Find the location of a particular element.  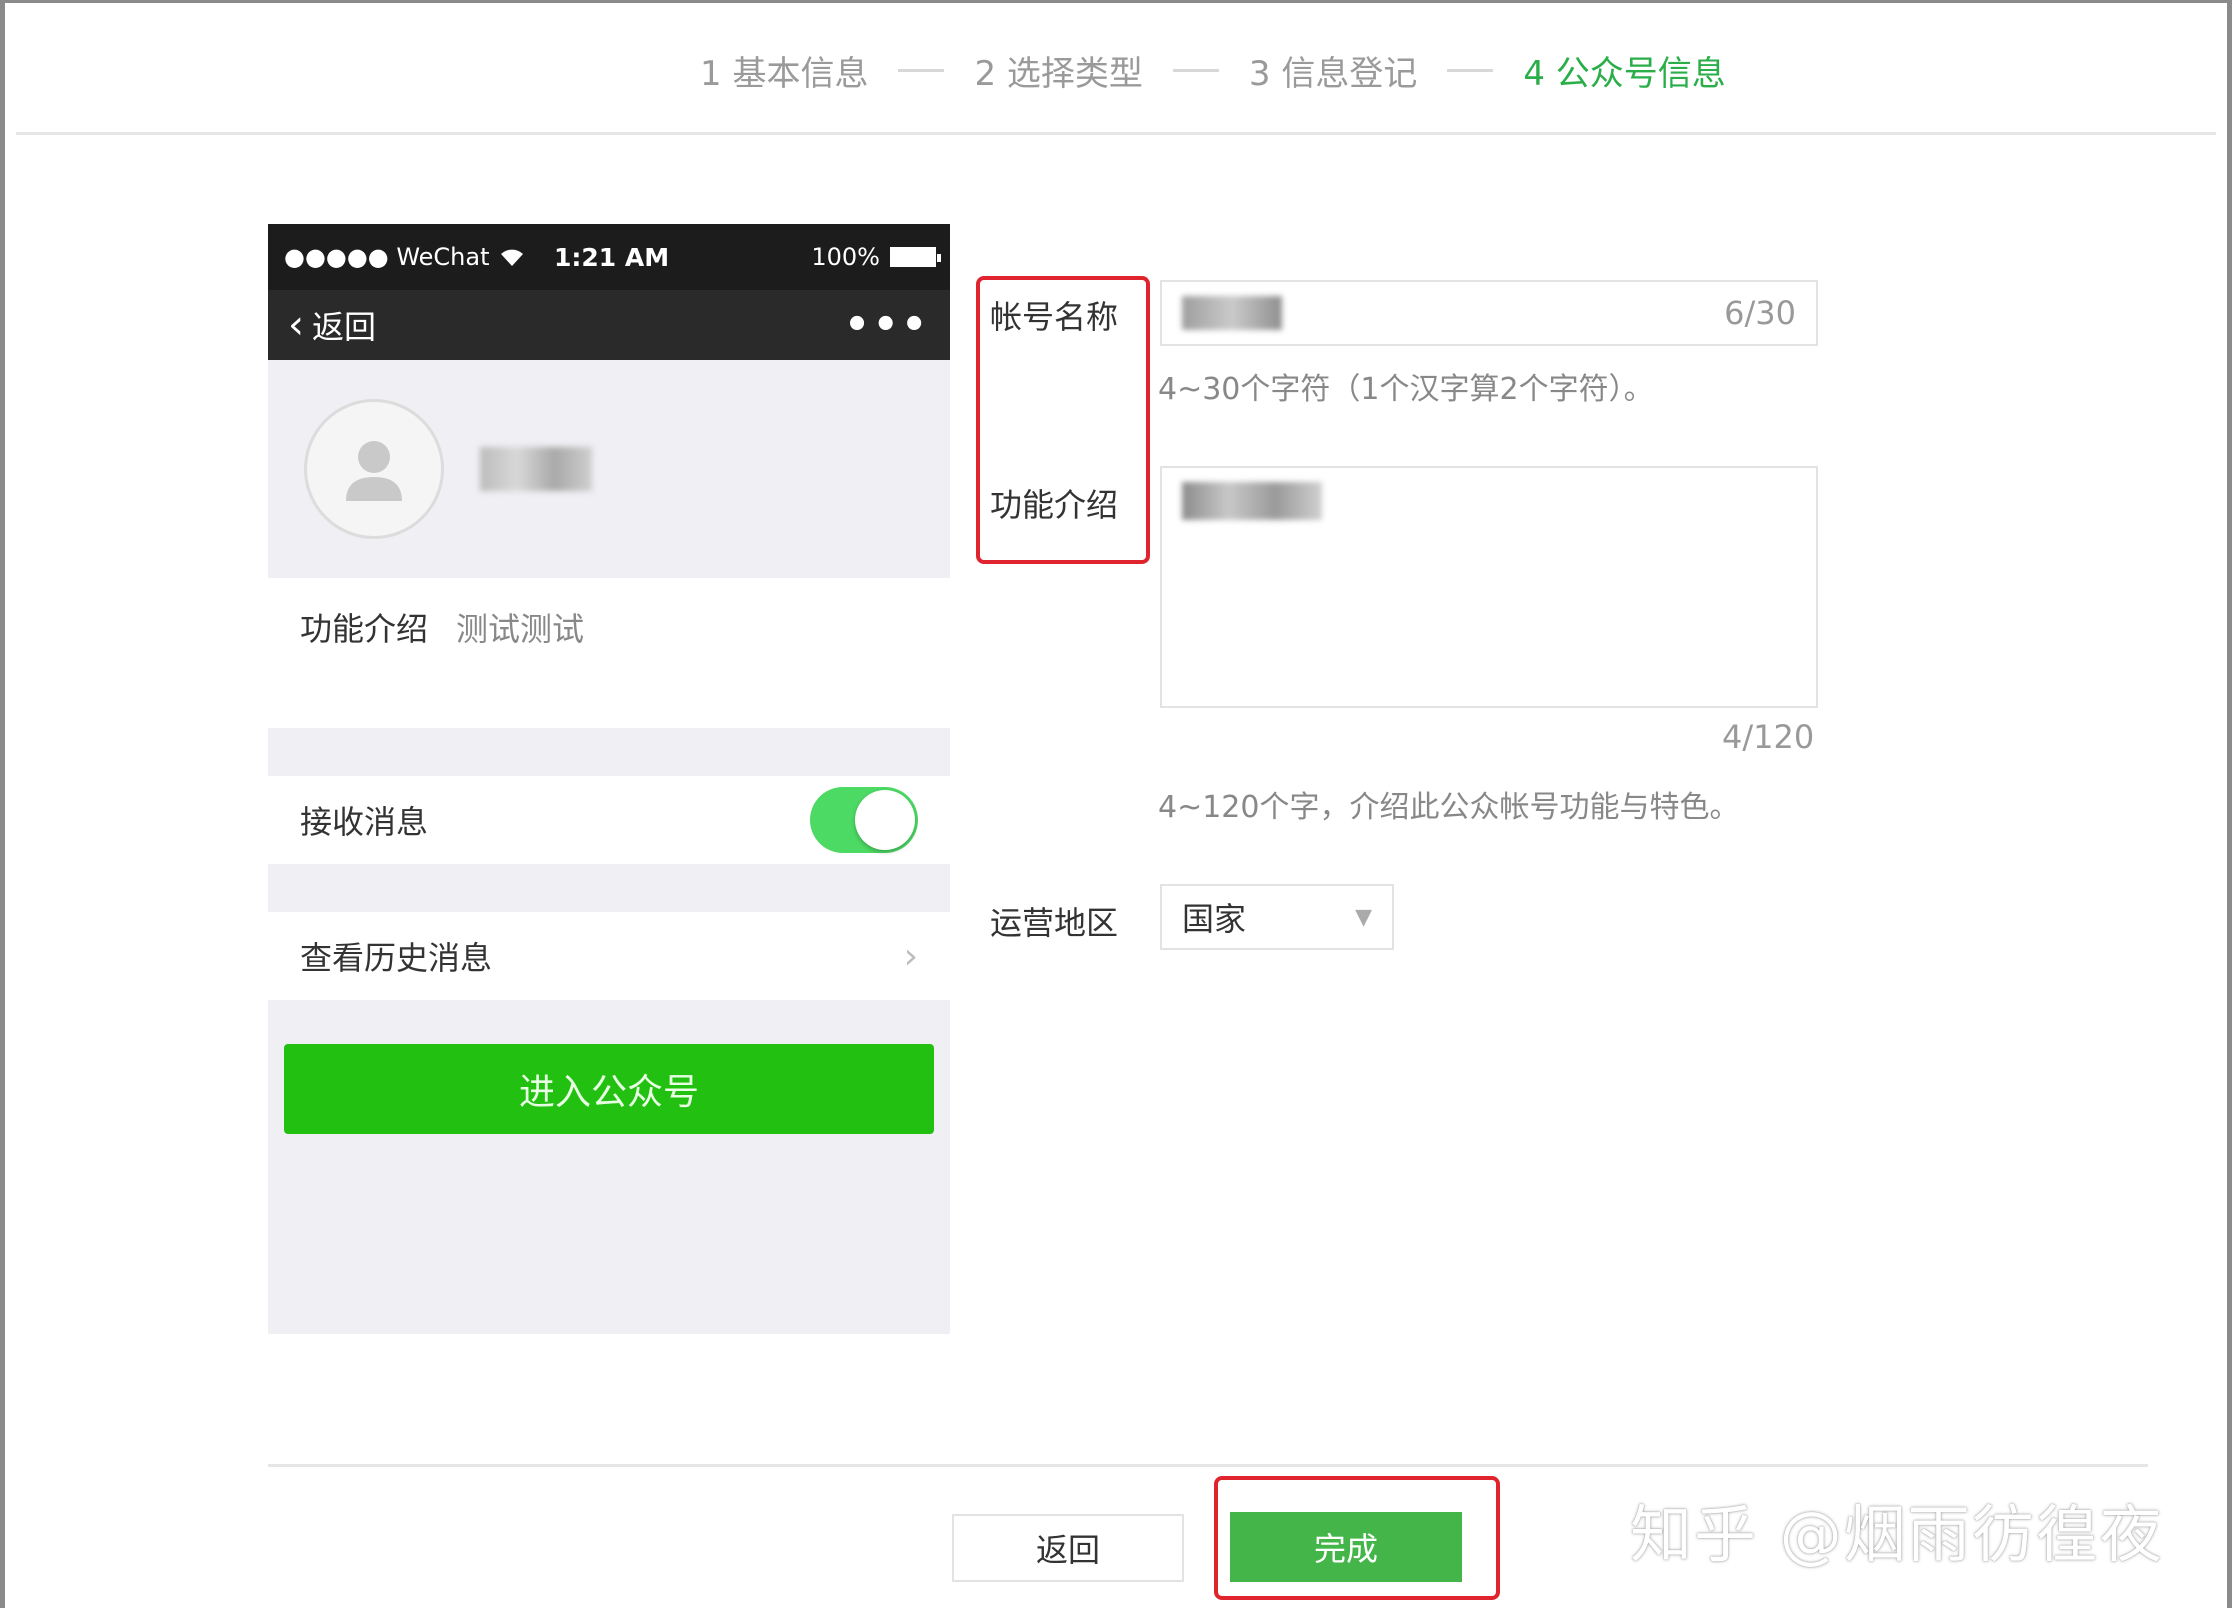

phone-navbar: ‹ 返回 ••• is located at coordinates (609, 325).